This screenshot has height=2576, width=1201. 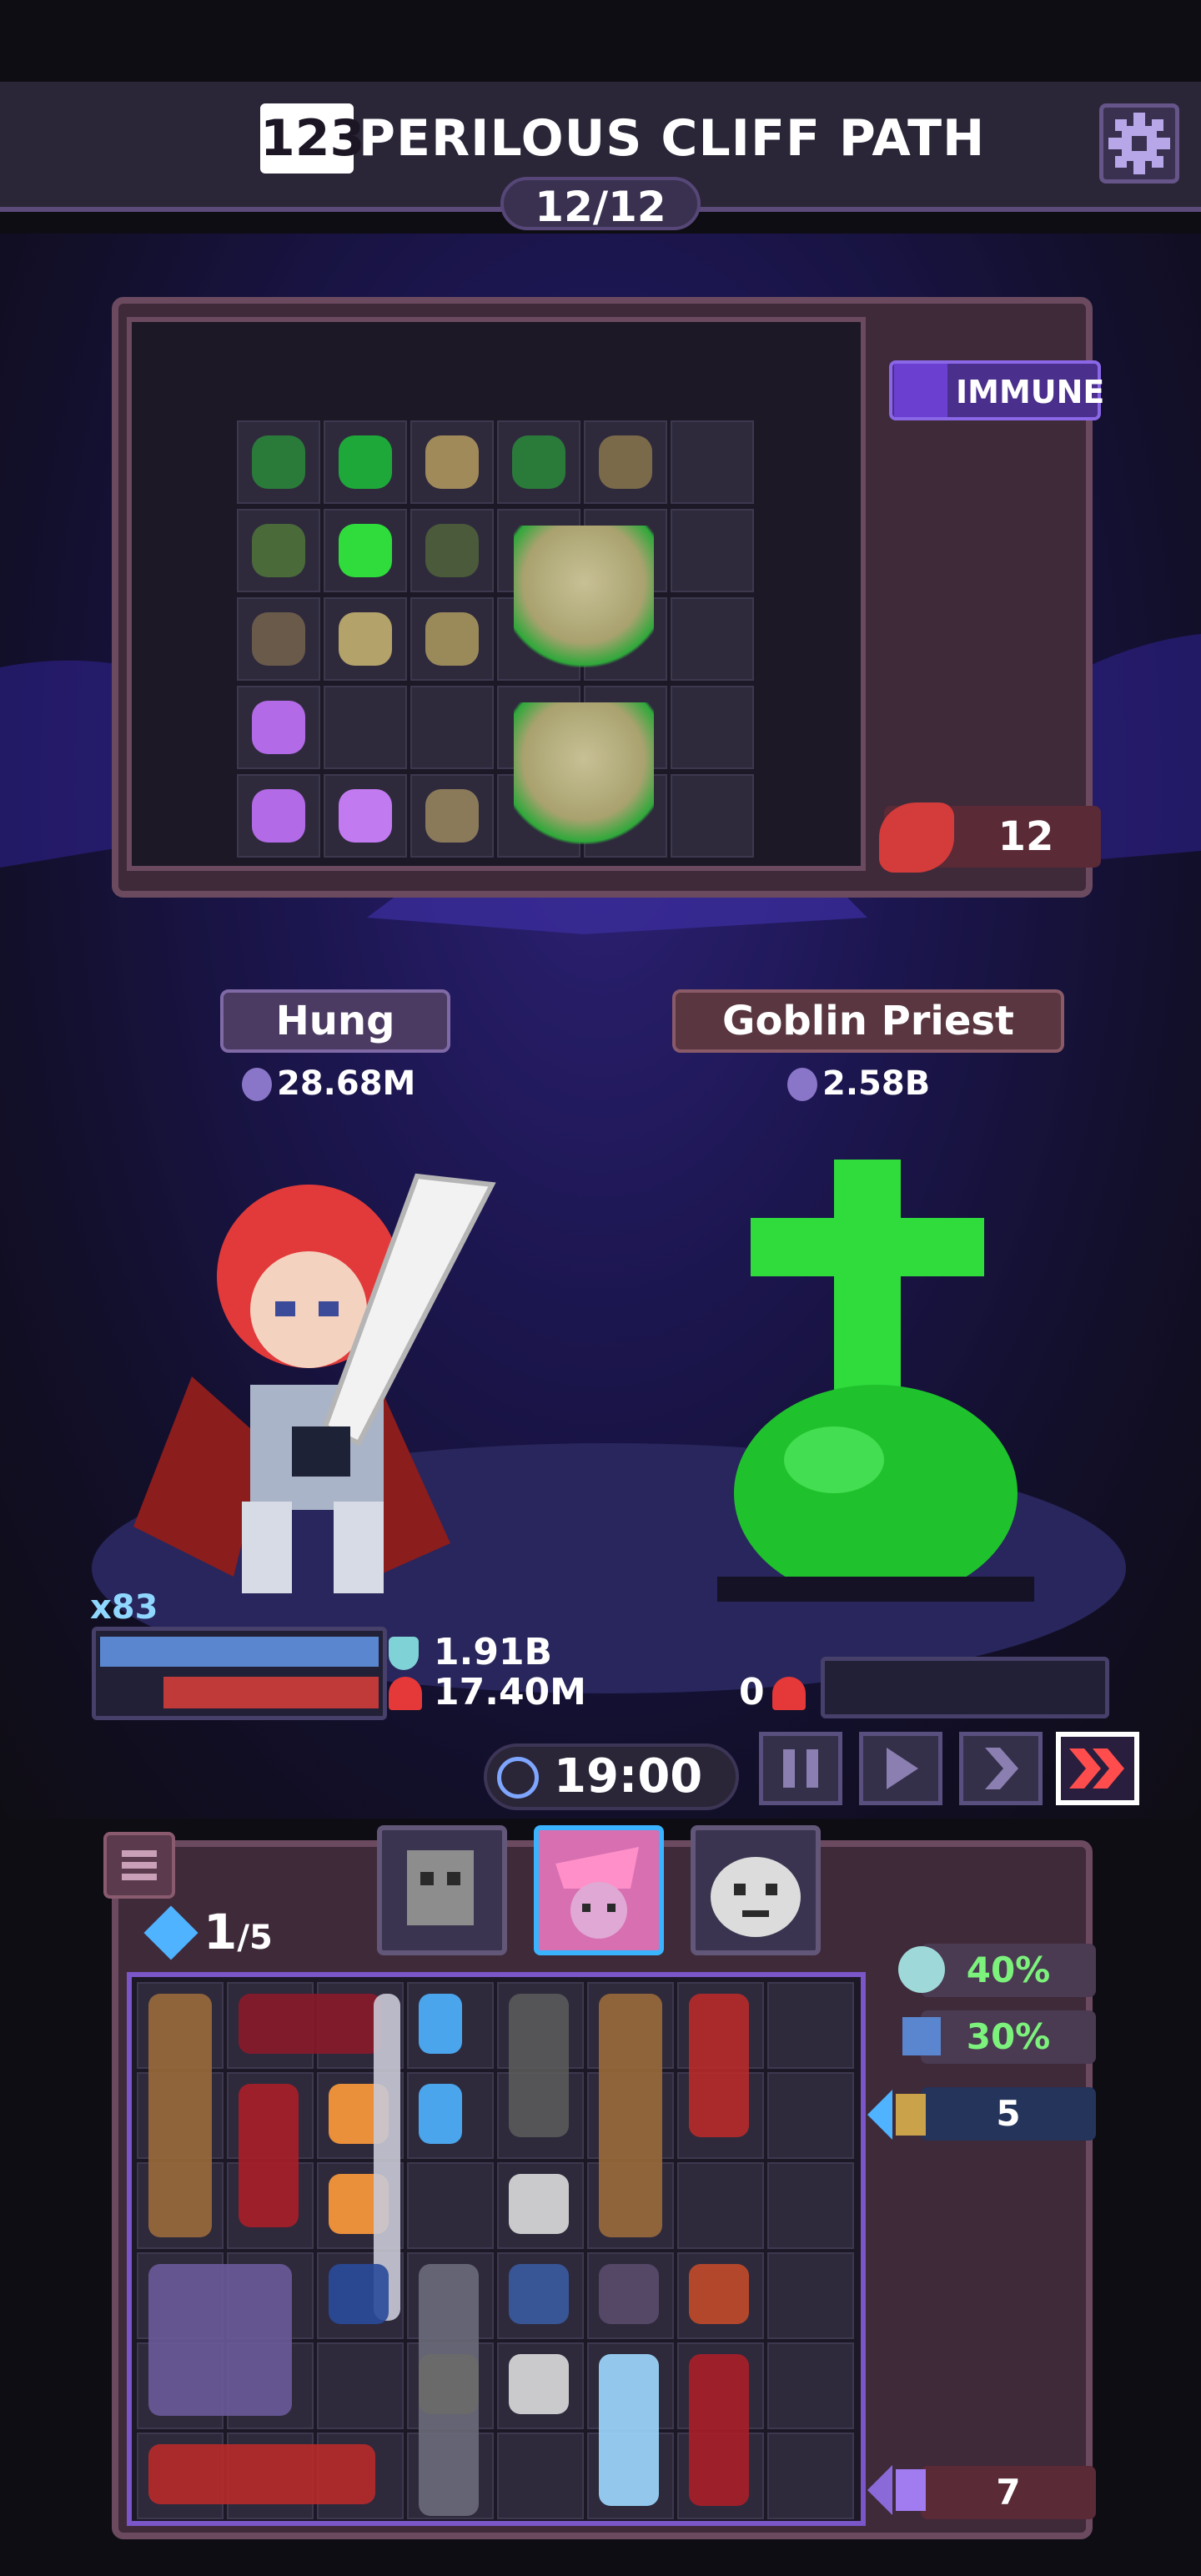 I want to click on tab-witch, so click(x=599, y=1890).